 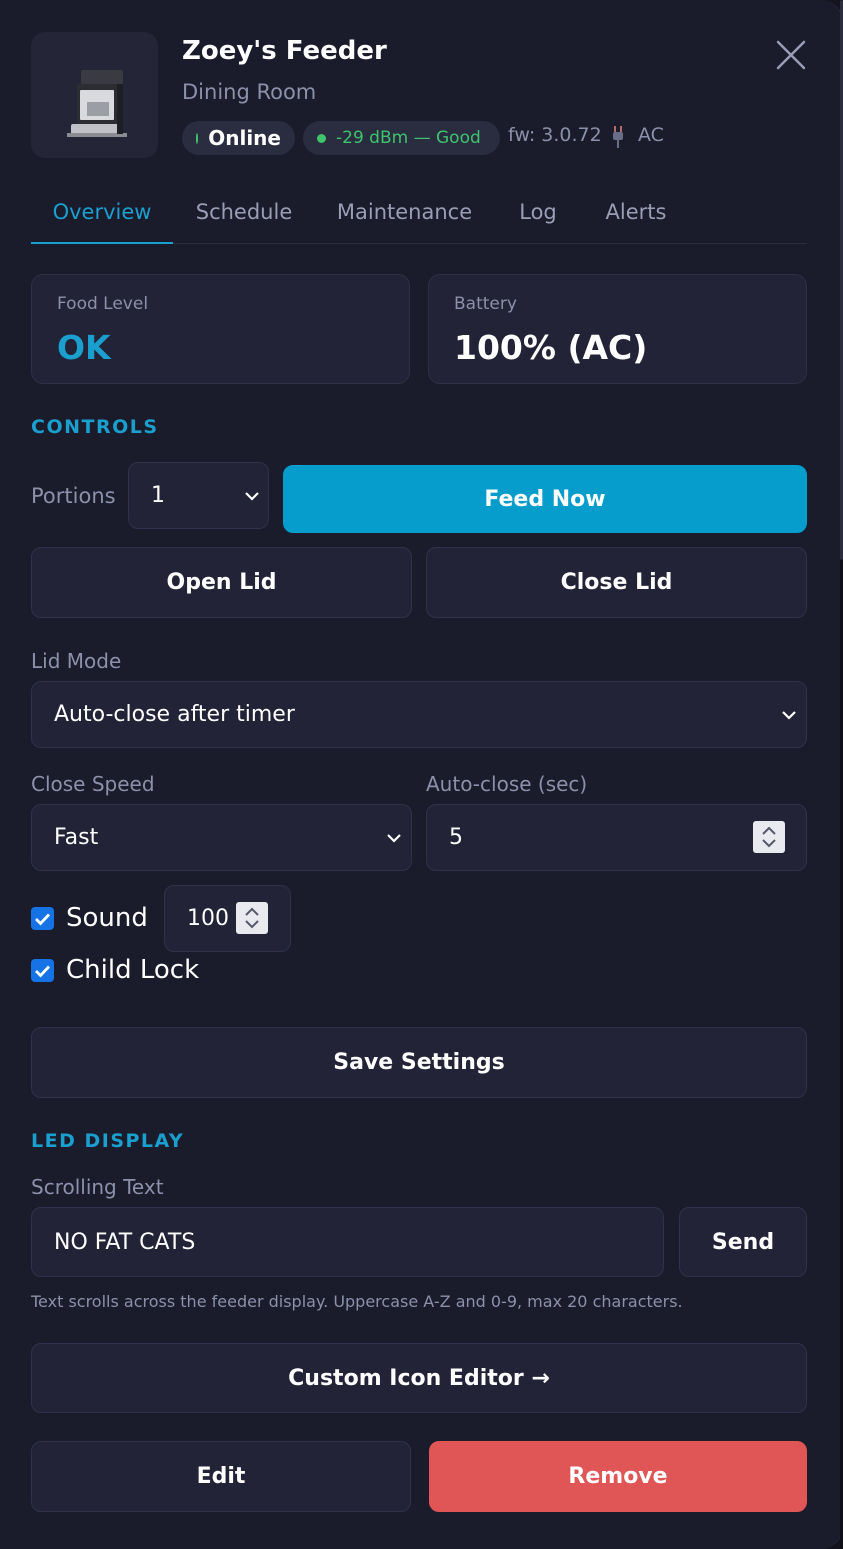 What do you see at coordinates (551, 347) in the screenshot?
I see `battery-value: 100% (AC)` at bounding box center [551, 347].